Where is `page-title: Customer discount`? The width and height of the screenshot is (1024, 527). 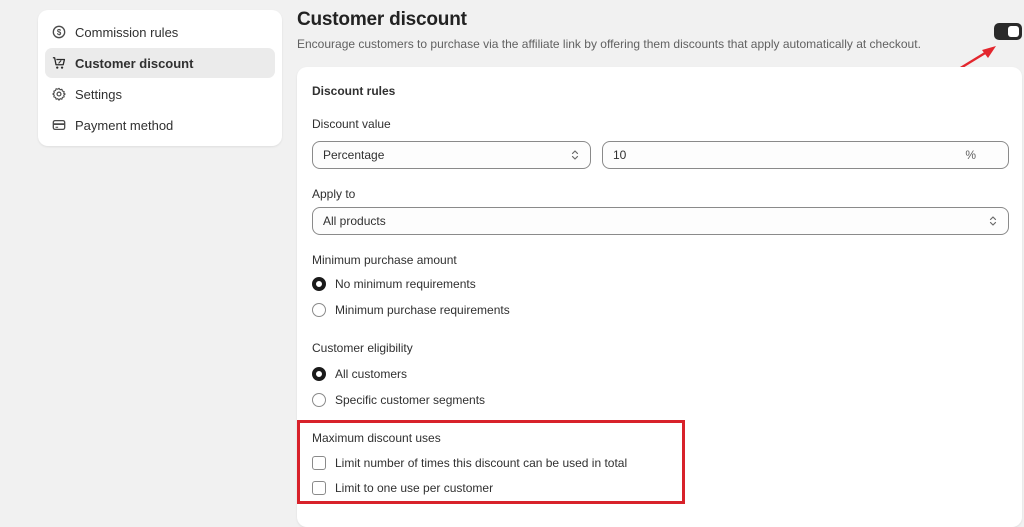
page-title: Customer discount is located at coordinates (382, 19).